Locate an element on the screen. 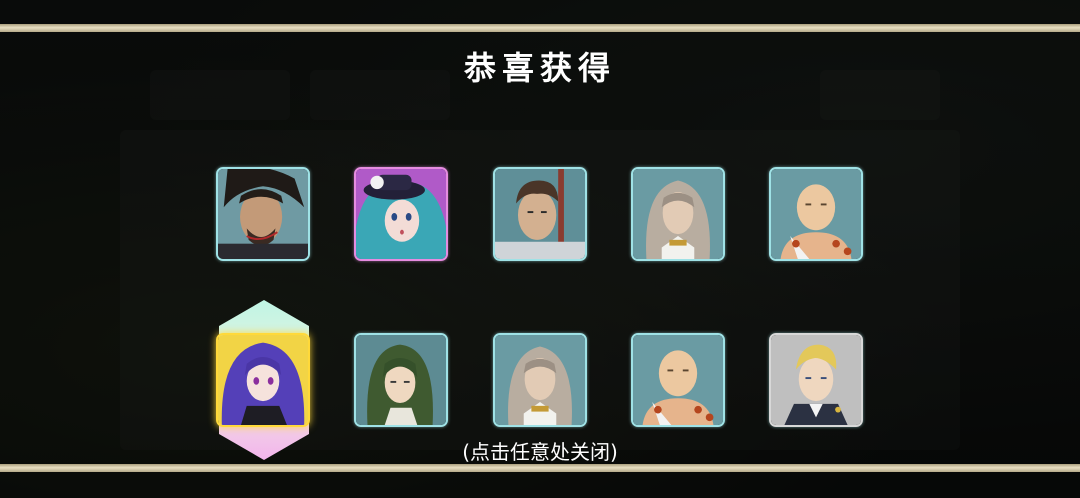 This screenshot has width=1080, height=498. bottom-frame-bar is located at coordinates (540, 468).